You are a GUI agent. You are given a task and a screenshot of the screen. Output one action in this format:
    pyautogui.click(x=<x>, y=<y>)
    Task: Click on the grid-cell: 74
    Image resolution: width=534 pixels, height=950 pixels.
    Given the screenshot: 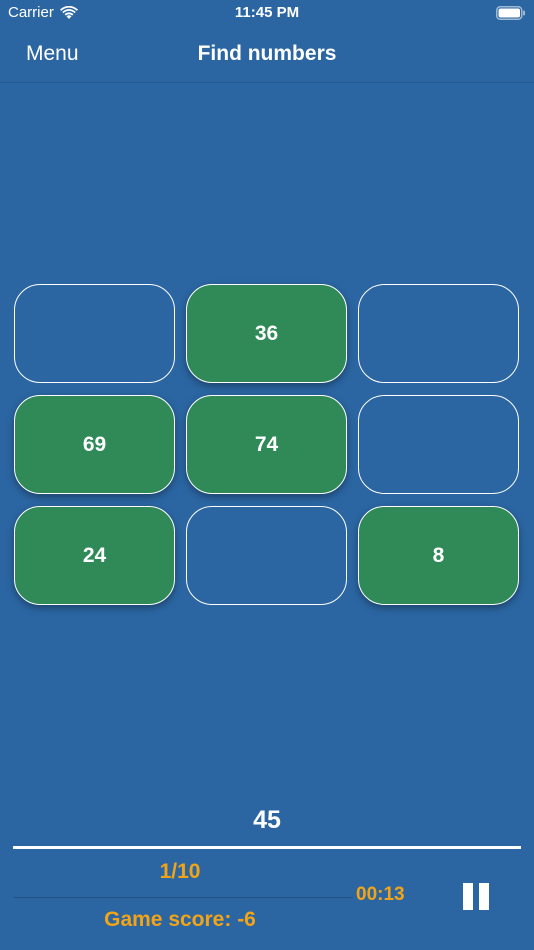 What is the action you would take?
    pyautogui.click(x=266, y=444)
    